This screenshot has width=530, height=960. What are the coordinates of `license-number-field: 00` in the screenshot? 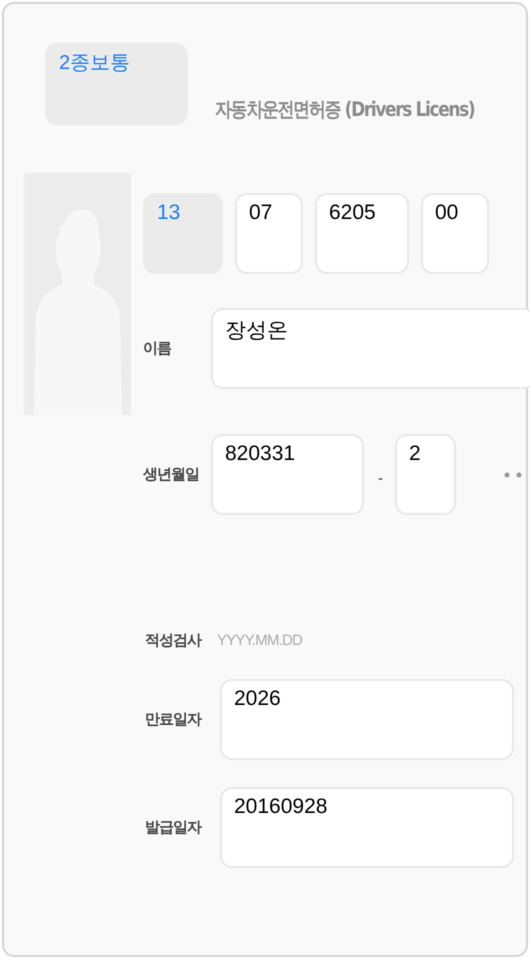 It's located at (455, 233).